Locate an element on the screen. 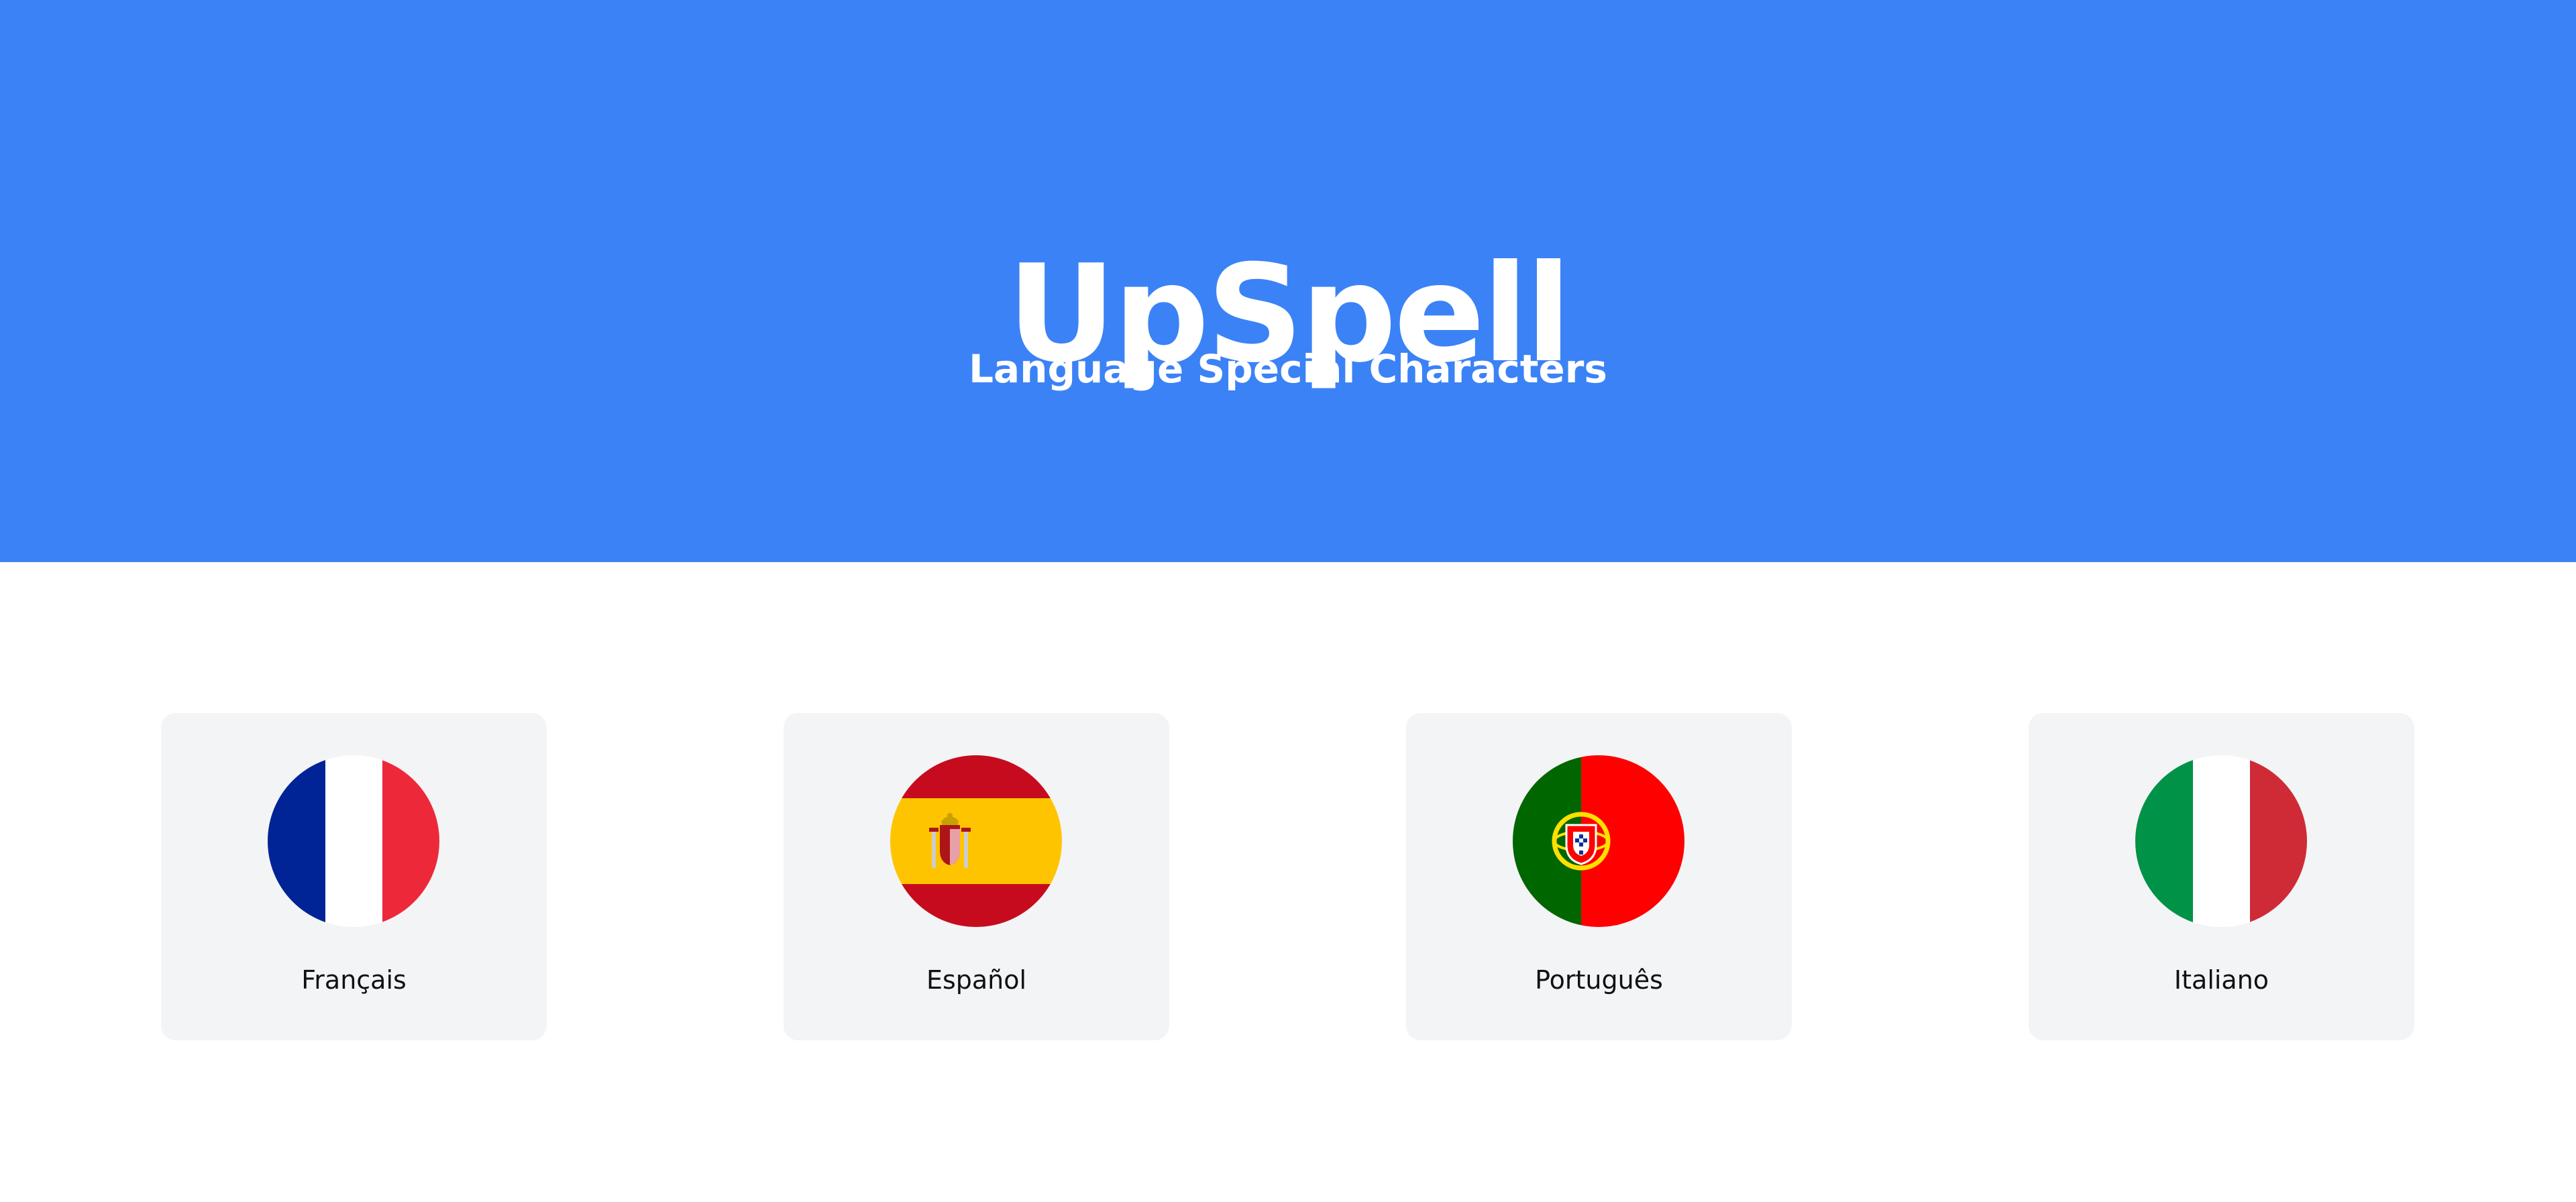 This screenshot has height=1202, width=2576. language-label: Português is located at coordinates (1599, 980).